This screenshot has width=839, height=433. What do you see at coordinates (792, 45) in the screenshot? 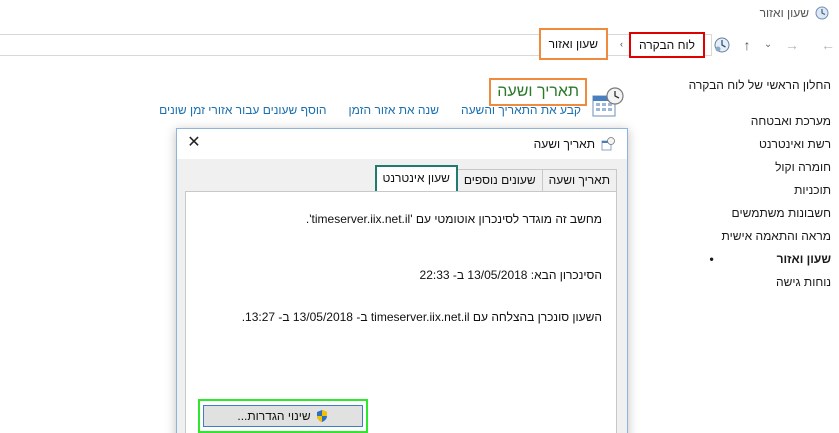
I see `arrow-right-icon: →` at bounding box center [792, 45].